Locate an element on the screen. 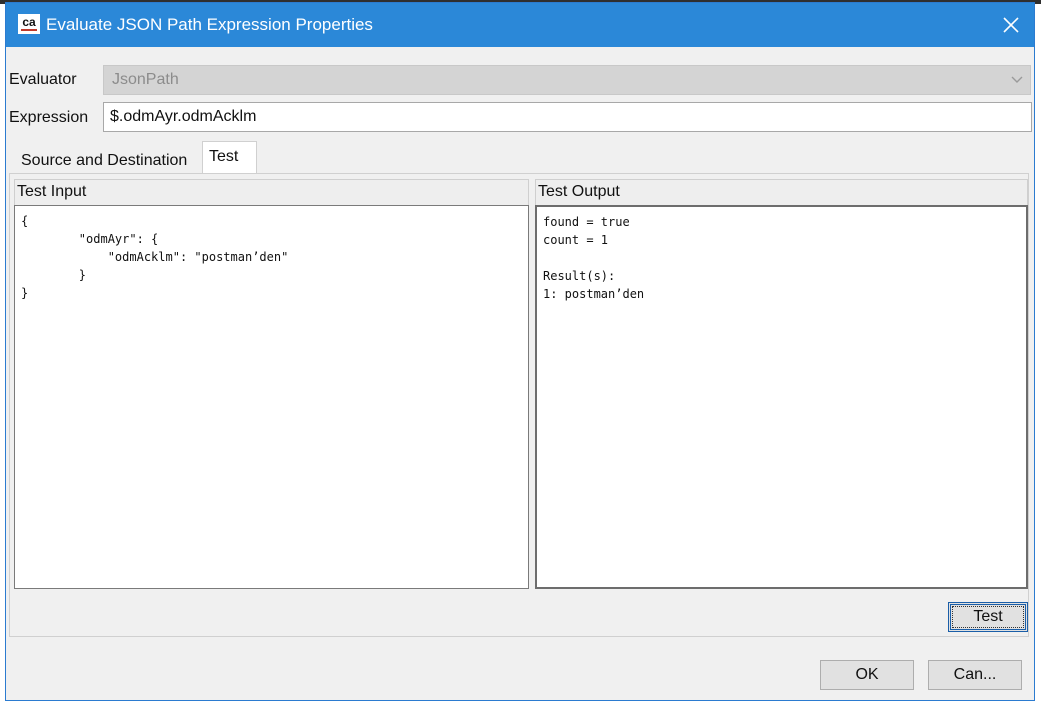  test-button-label: Test is located at coordinates (988, 616).